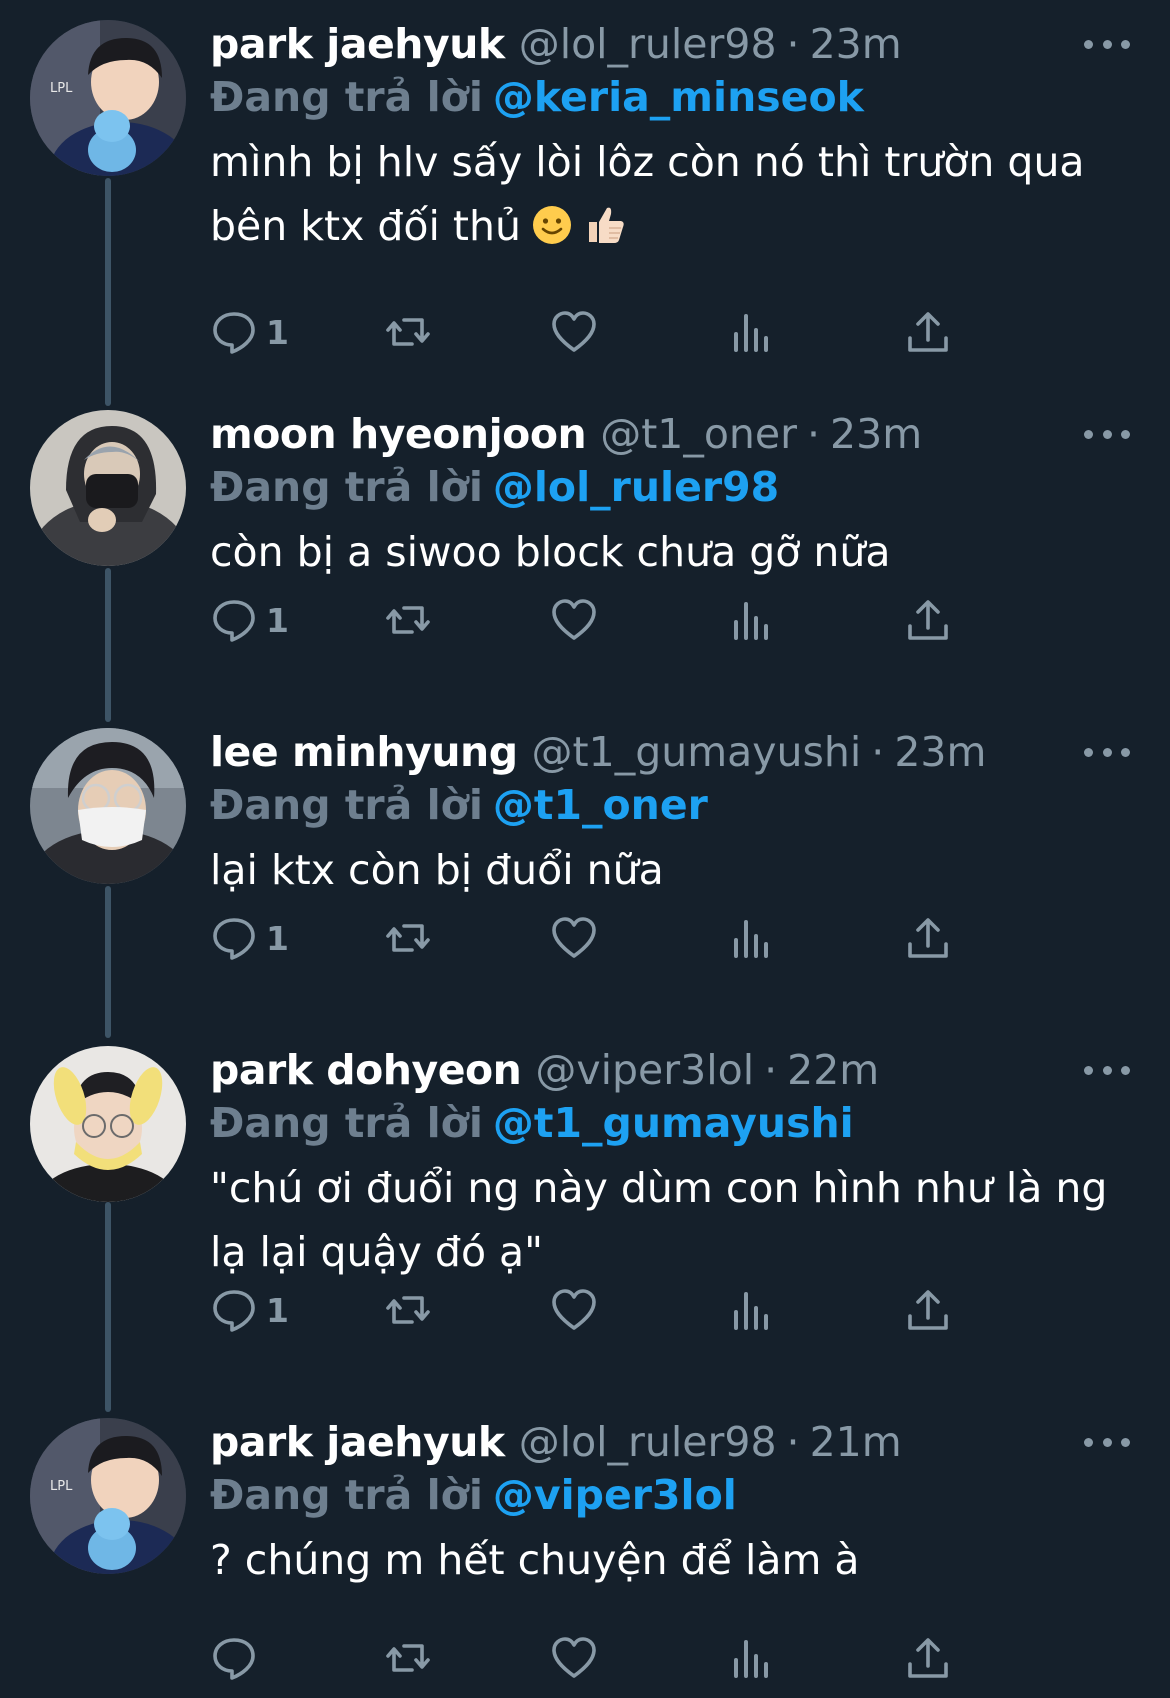  Describe the element at coordinates (366, 1070) in the screenshot. I see `display-name: park dohyeon` at that location.